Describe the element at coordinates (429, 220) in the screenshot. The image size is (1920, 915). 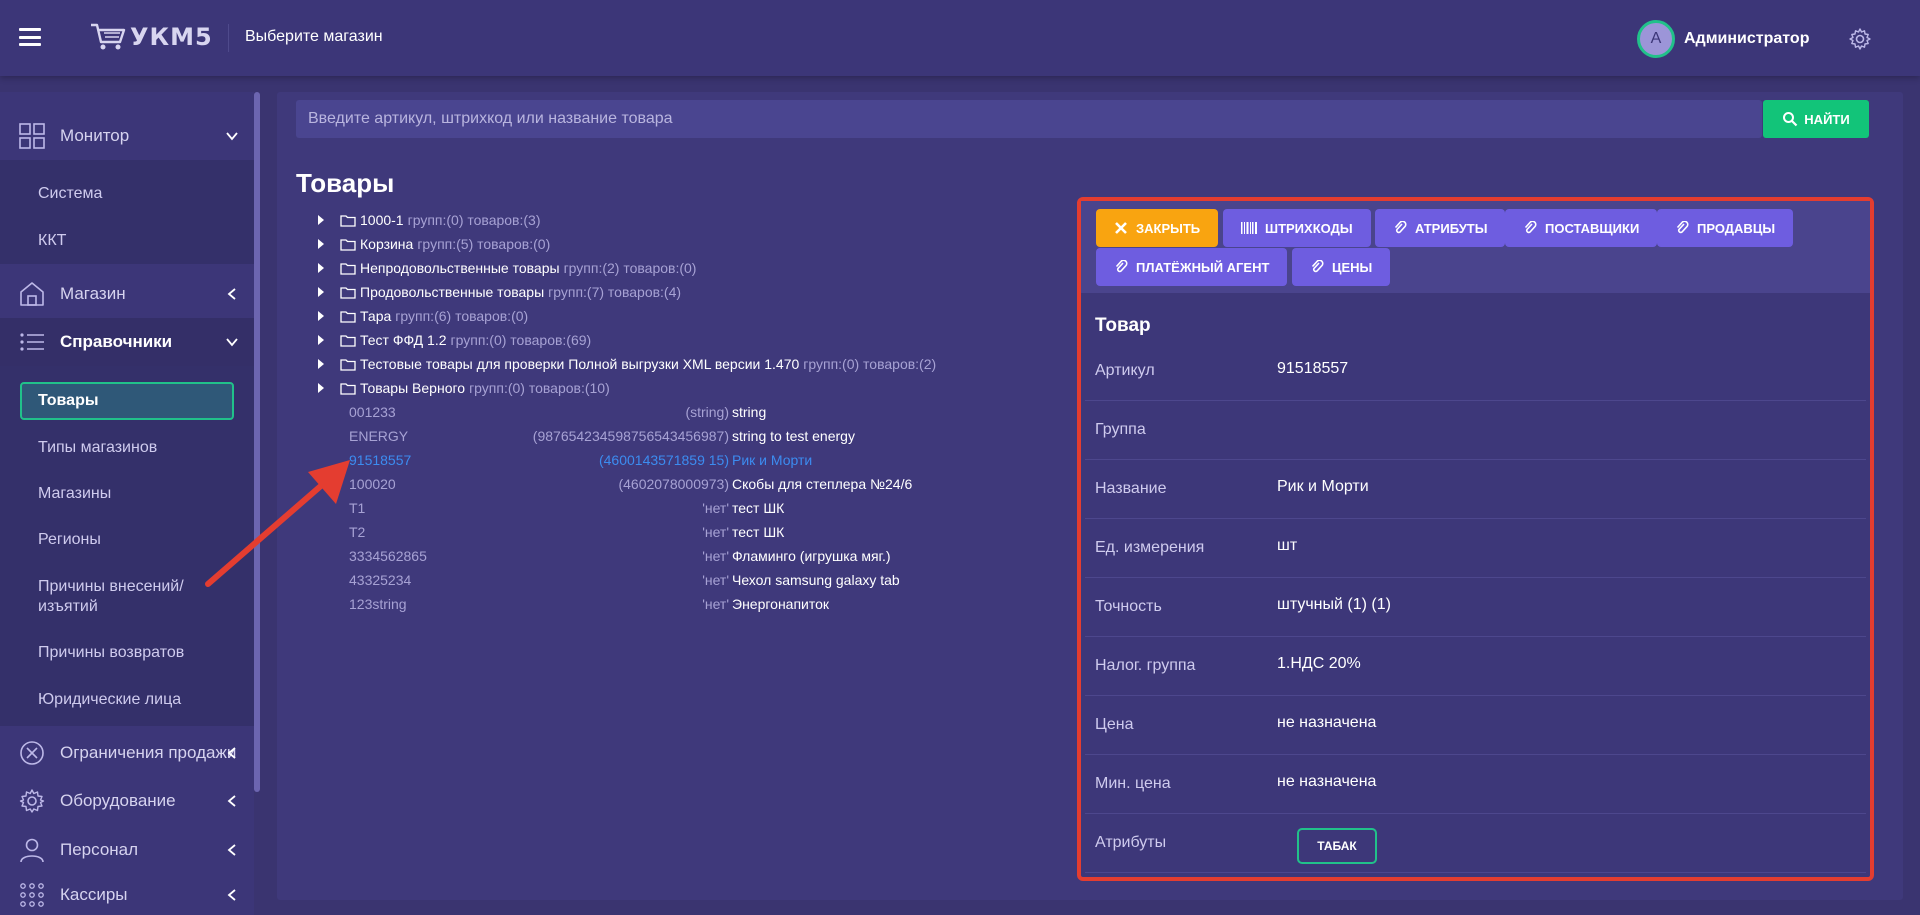
I see `tree-group-row: 1000-1 групп:(0) товаров:(3)` at that location.